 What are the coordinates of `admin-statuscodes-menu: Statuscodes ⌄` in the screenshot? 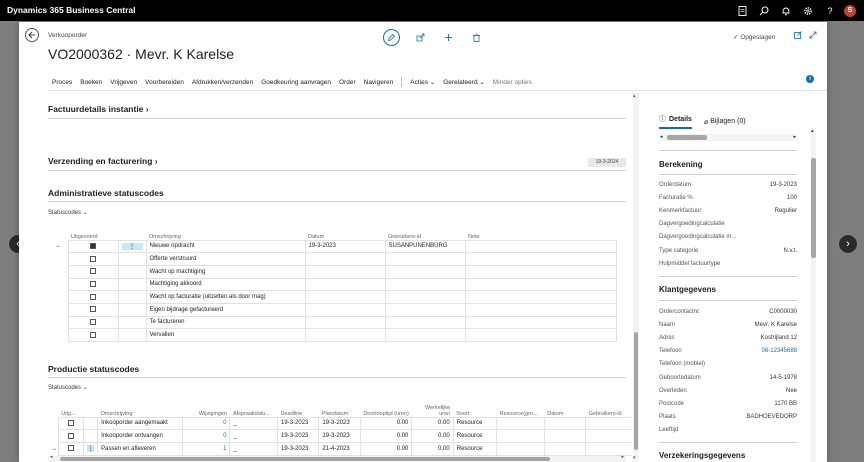 It's located at (68, 212).